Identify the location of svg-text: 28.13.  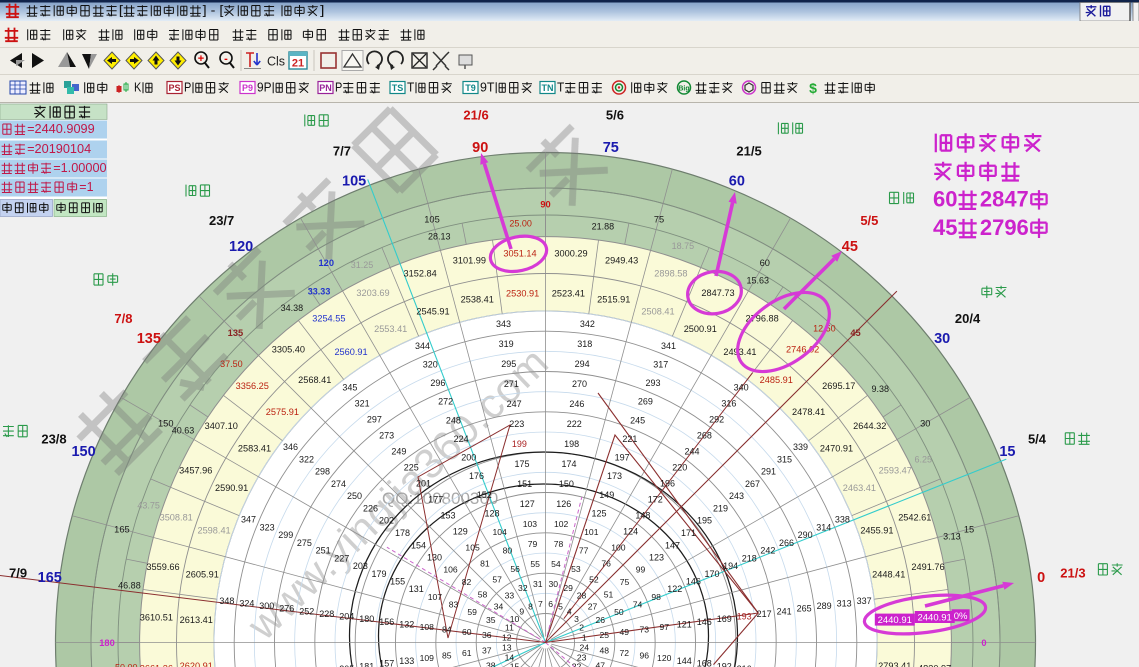
(439, 236).